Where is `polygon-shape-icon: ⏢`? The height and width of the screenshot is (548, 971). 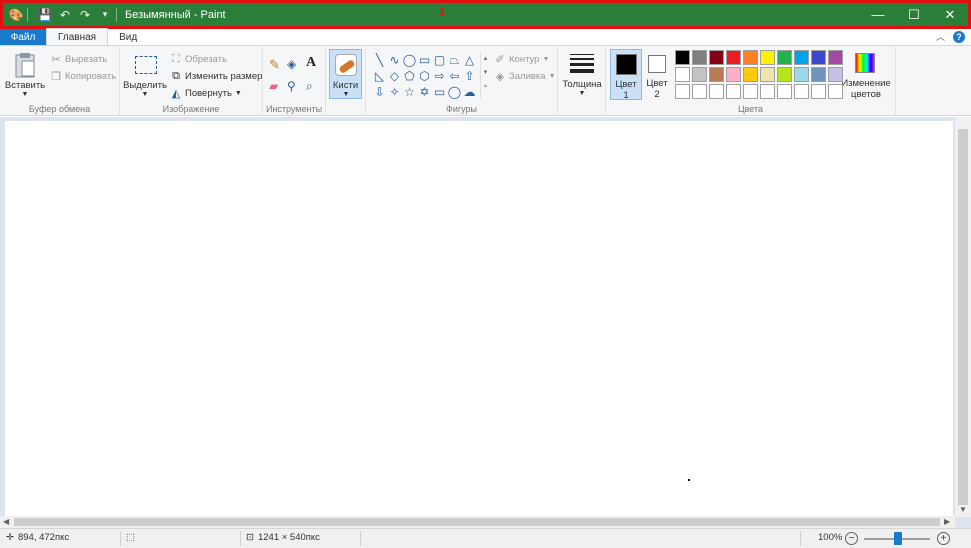
polygon-shape-icon: ⏢ is located at coordinates (454, 60).